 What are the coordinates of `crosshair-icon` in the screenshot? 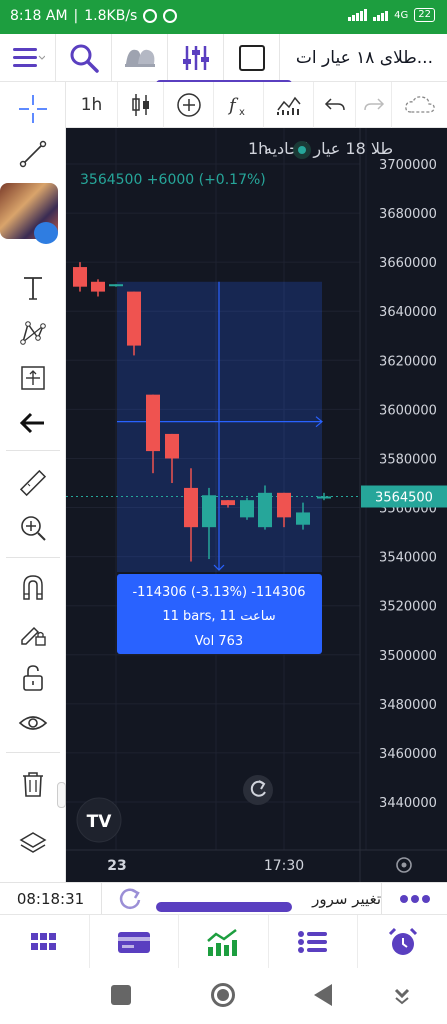 It's located at (33, 109).